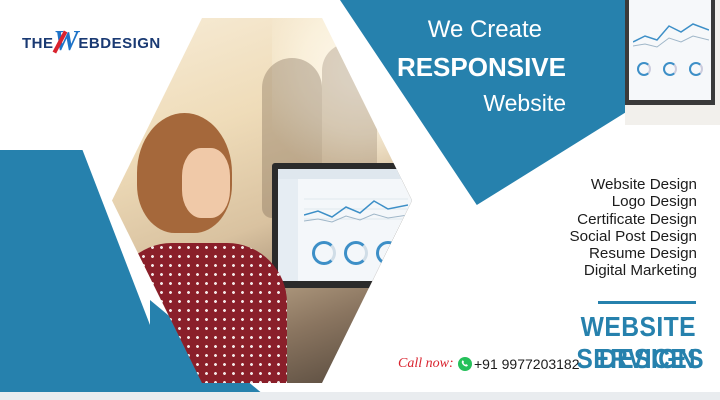  Describe the element at coordinates (481, 67) in the screenshot. I see `headline-line-2: RESPONSIVE` at that location.